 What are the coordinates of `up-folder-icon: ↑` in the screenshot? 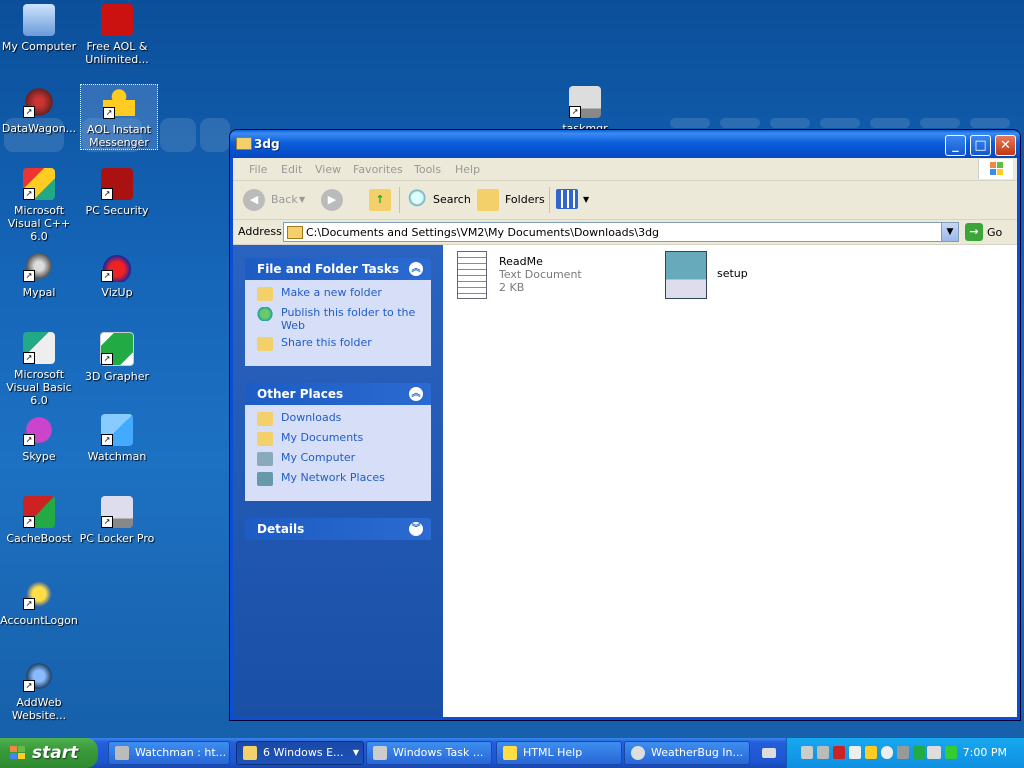 It's located at (380, 200).